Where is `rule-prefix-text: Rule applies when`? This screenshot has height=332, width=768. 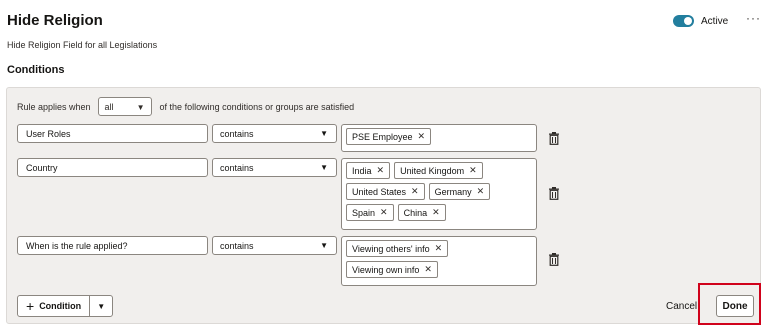
rule-prefix-text: Rule applies when is located at coordinates (54, 106).